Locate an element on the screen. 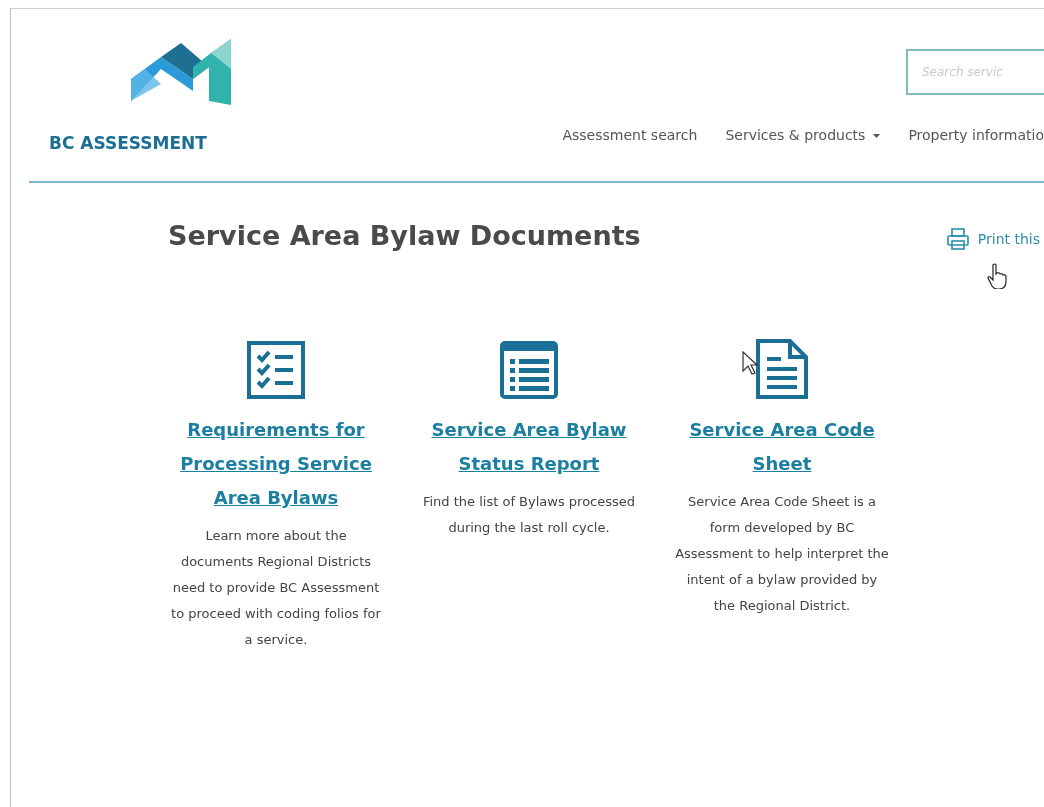 The image size is (1044, 807). document-link: Service Area Code Sheet is located at coordinates (782, 447).